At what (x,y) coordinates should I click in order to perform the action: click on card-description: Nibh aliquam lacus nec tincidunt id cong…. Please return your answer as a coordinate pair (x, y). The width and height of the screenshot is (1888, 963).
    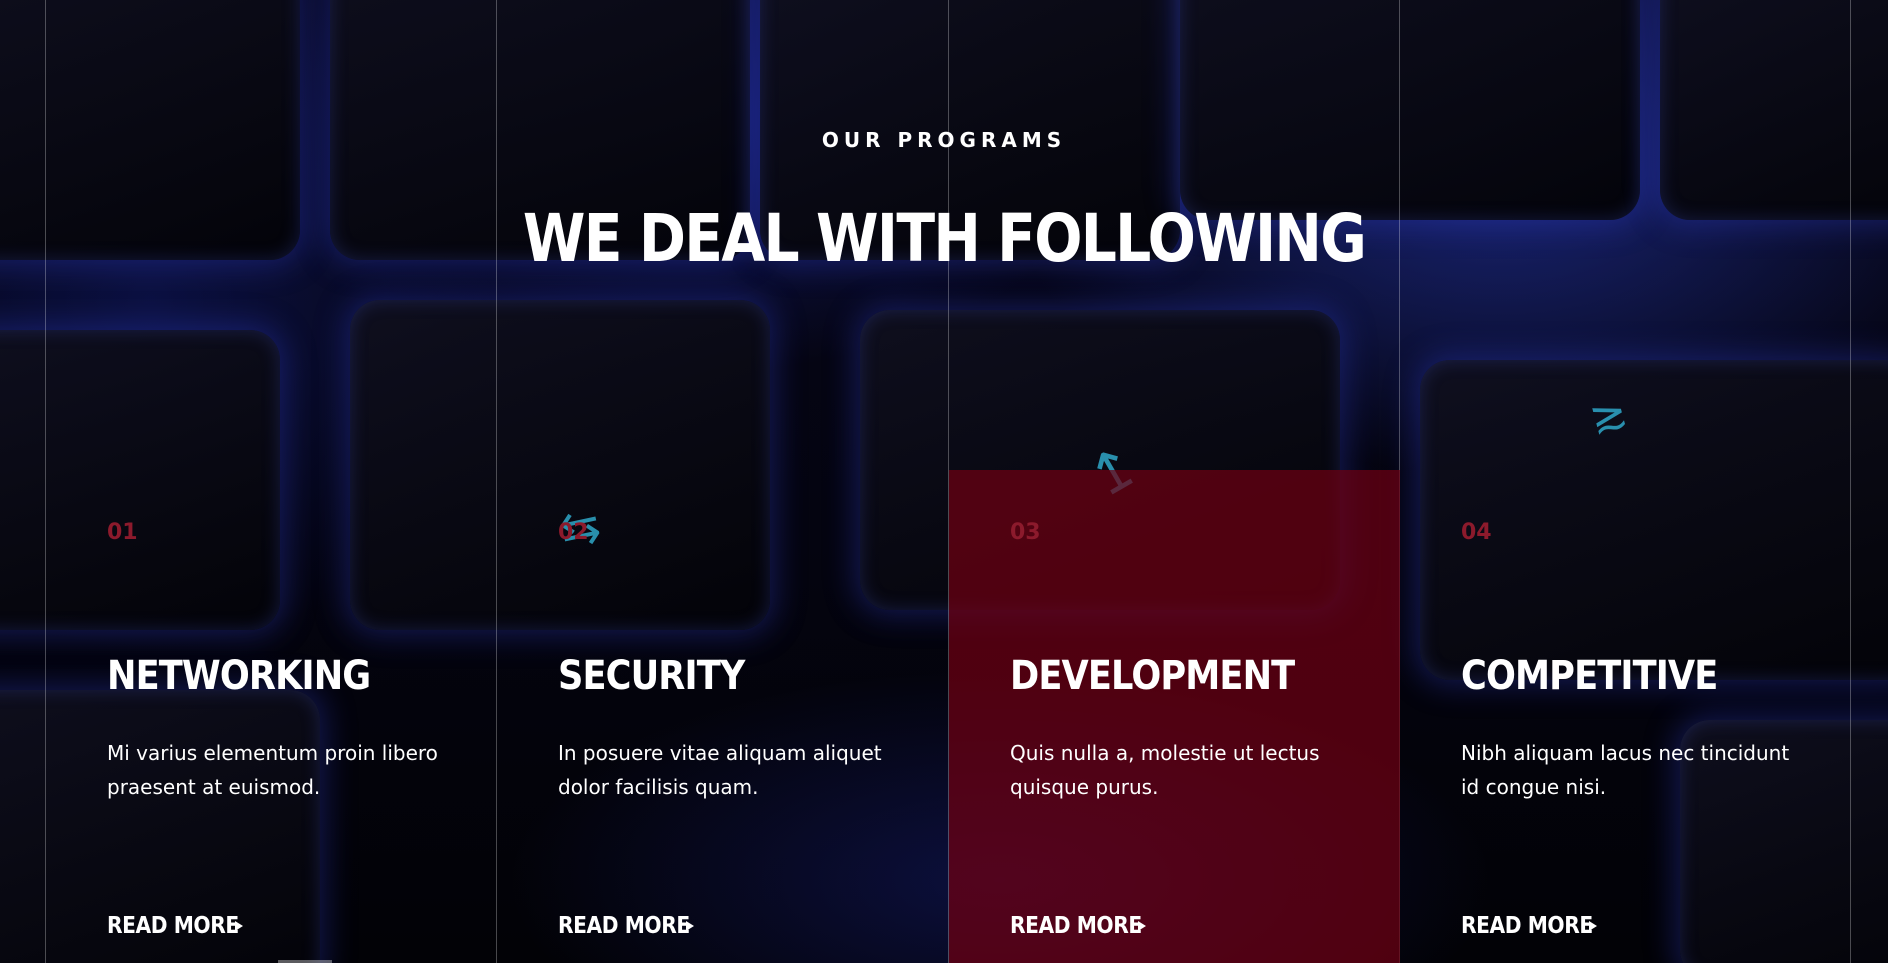
    Looking at the image, I should click on (1625, 770).